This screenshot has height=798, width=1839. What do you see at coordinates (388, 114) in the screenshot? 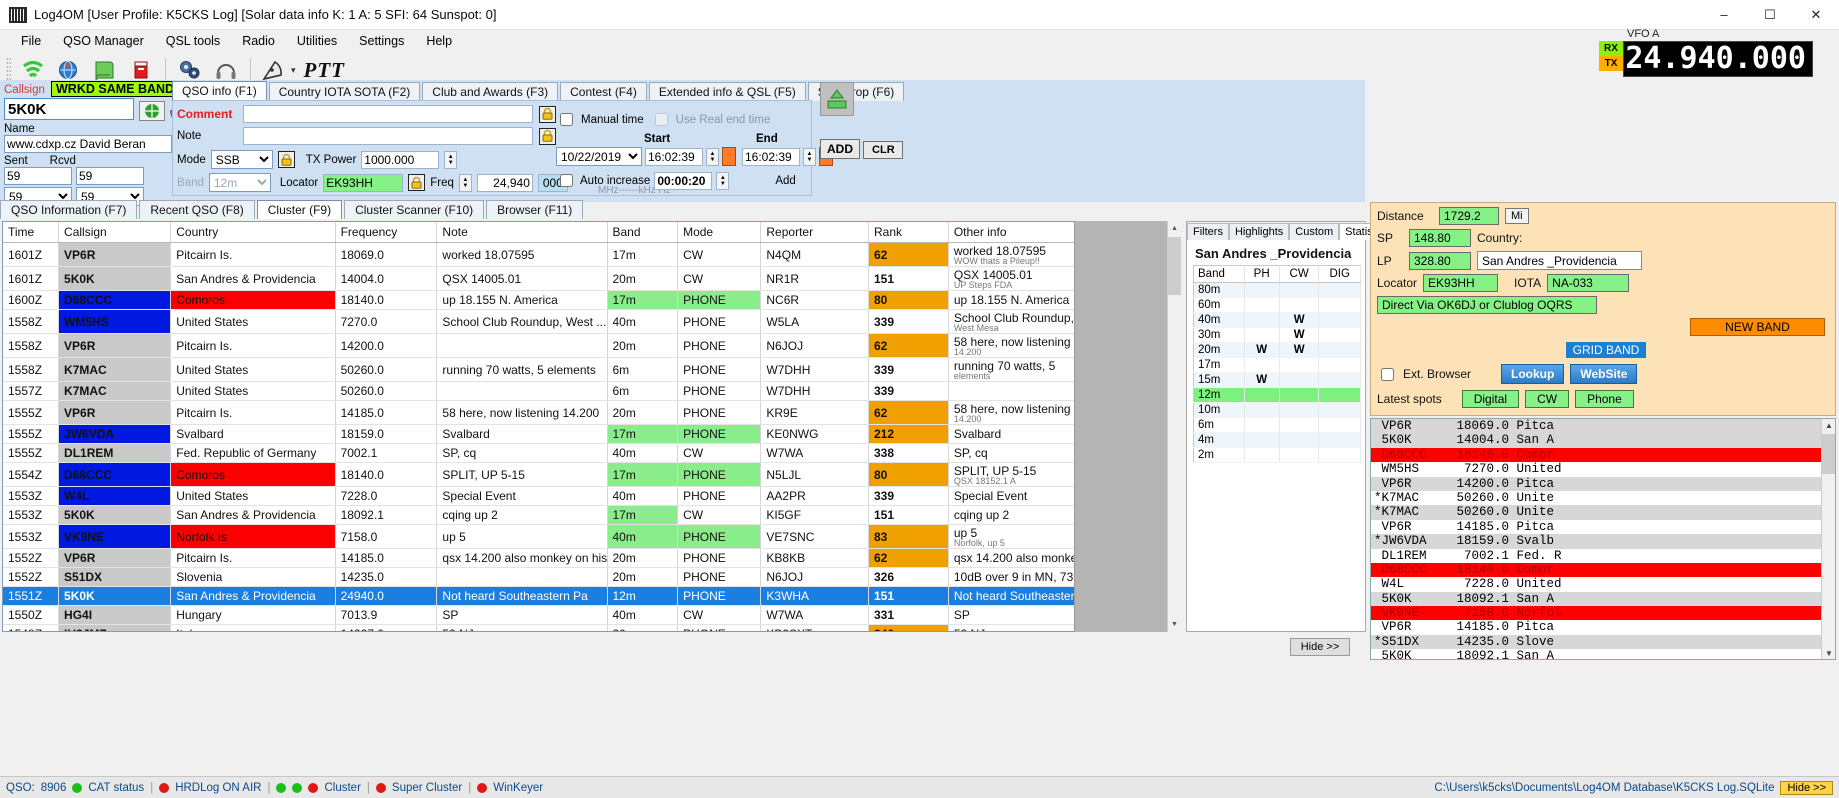
I see `comment-input` at bounding box center [388, 114].